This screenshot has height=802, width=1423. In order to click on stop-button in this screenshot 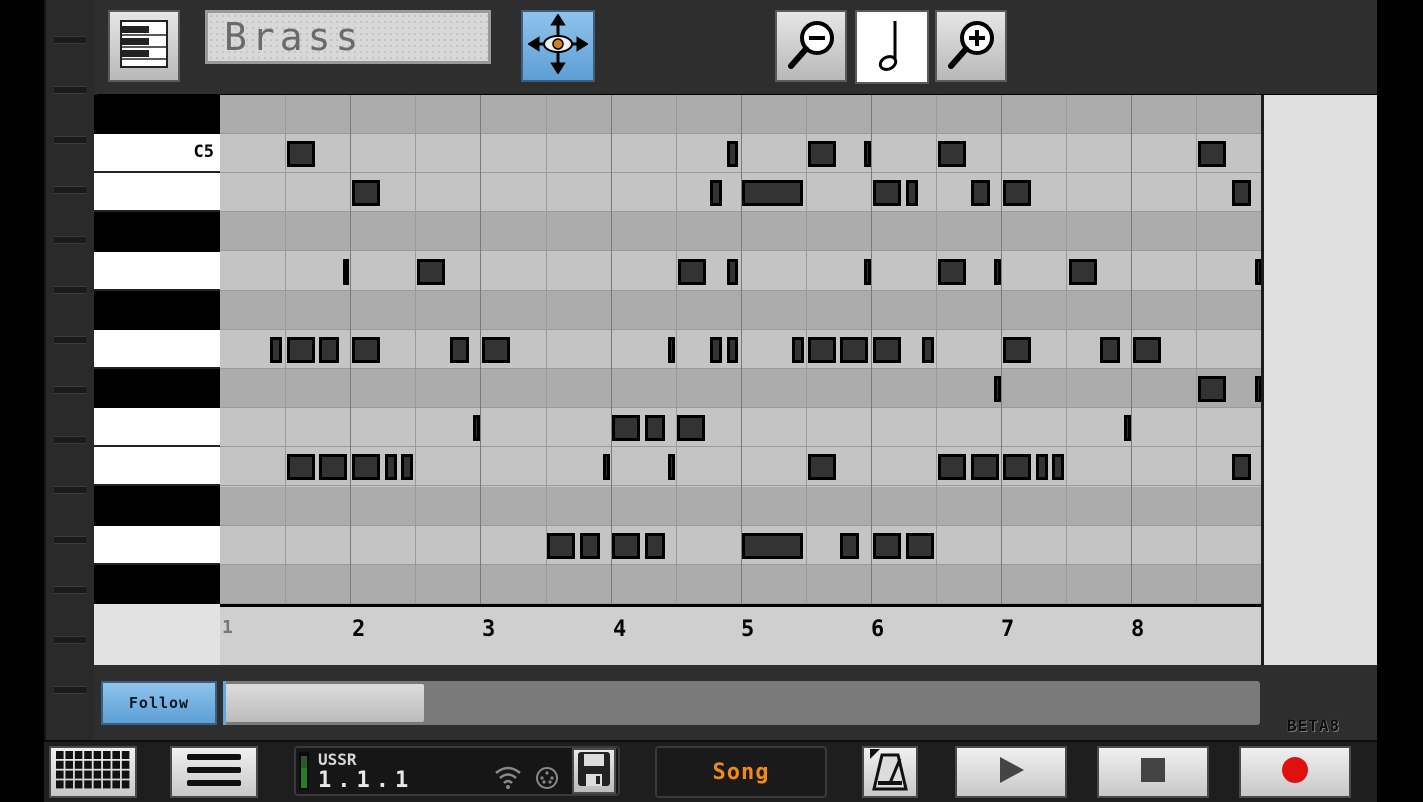, I will do `click(1153, 772)`.